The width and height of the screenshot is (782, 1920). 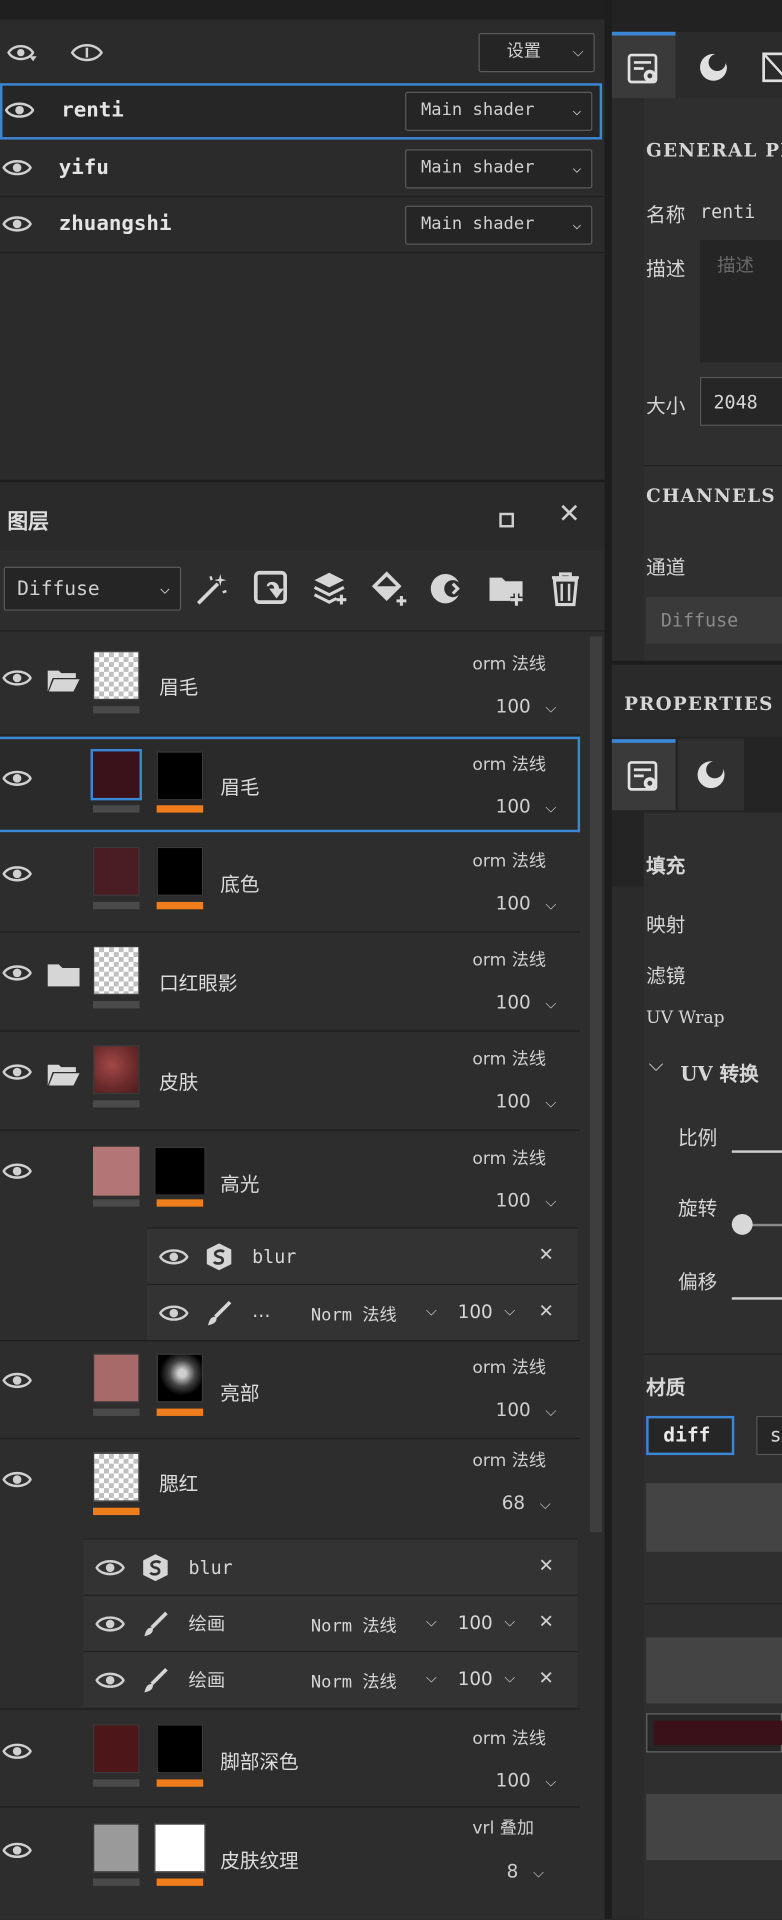 I want to click on shader-row: renti Main shader ⌵, so click(x=301, y=111).